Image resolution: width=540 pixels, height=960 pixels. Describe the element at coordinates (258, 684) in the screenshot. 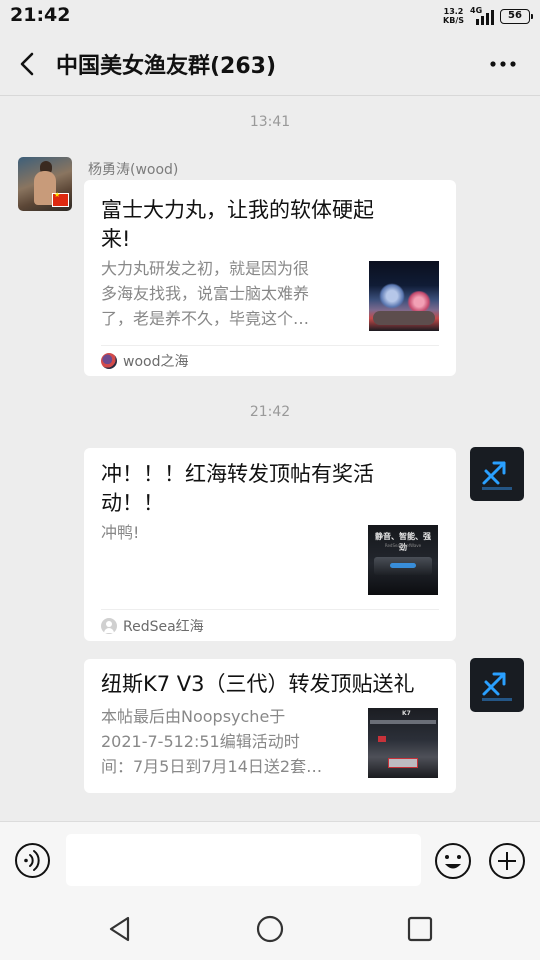

I see `card-title: 纽斯K7 V3（三代）转发顶贴送礼` at that location.